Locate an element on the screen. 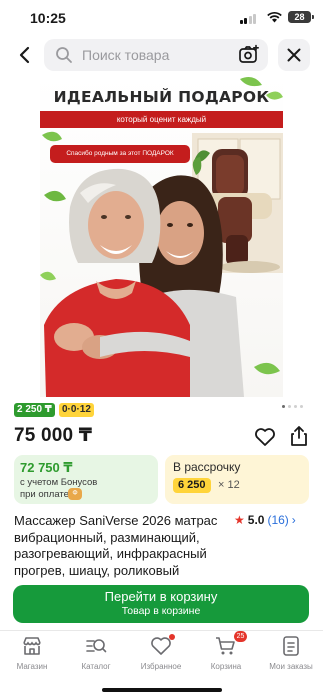  tab-cart: 25 Корзина is located at coordinates (226, 651).